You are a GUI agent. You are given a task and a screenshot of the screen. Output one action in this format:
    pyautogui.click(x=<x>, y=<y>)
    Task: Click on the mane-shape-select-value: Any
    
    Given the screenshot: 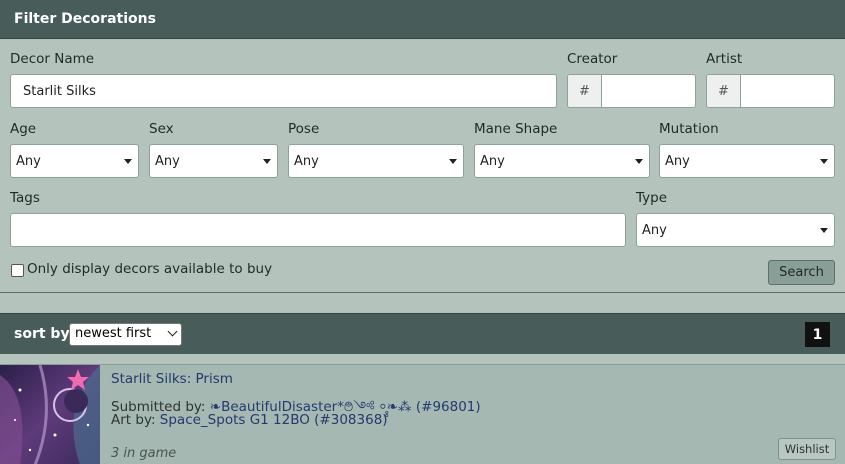 What is the action you would take?
    pyautogui.click(x=492, y=161)
    